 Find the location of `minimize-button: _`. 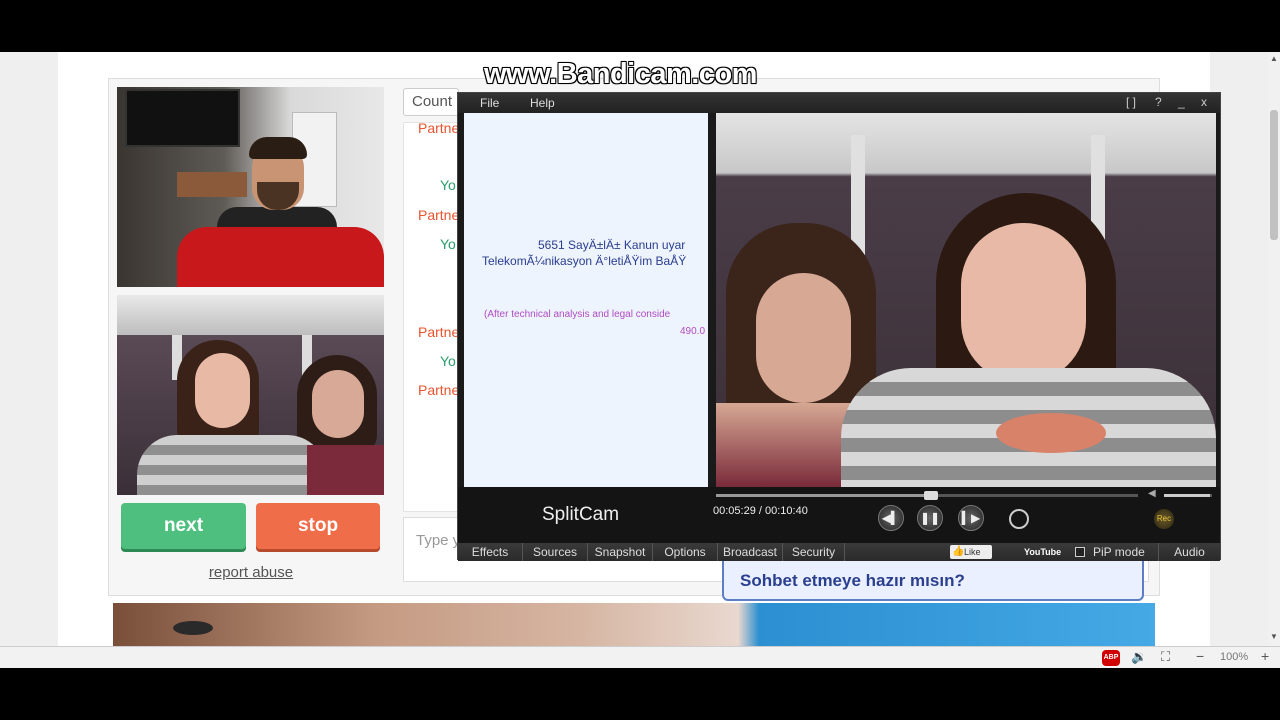

minimize-button: _ is located at coordinates (1181, 102).